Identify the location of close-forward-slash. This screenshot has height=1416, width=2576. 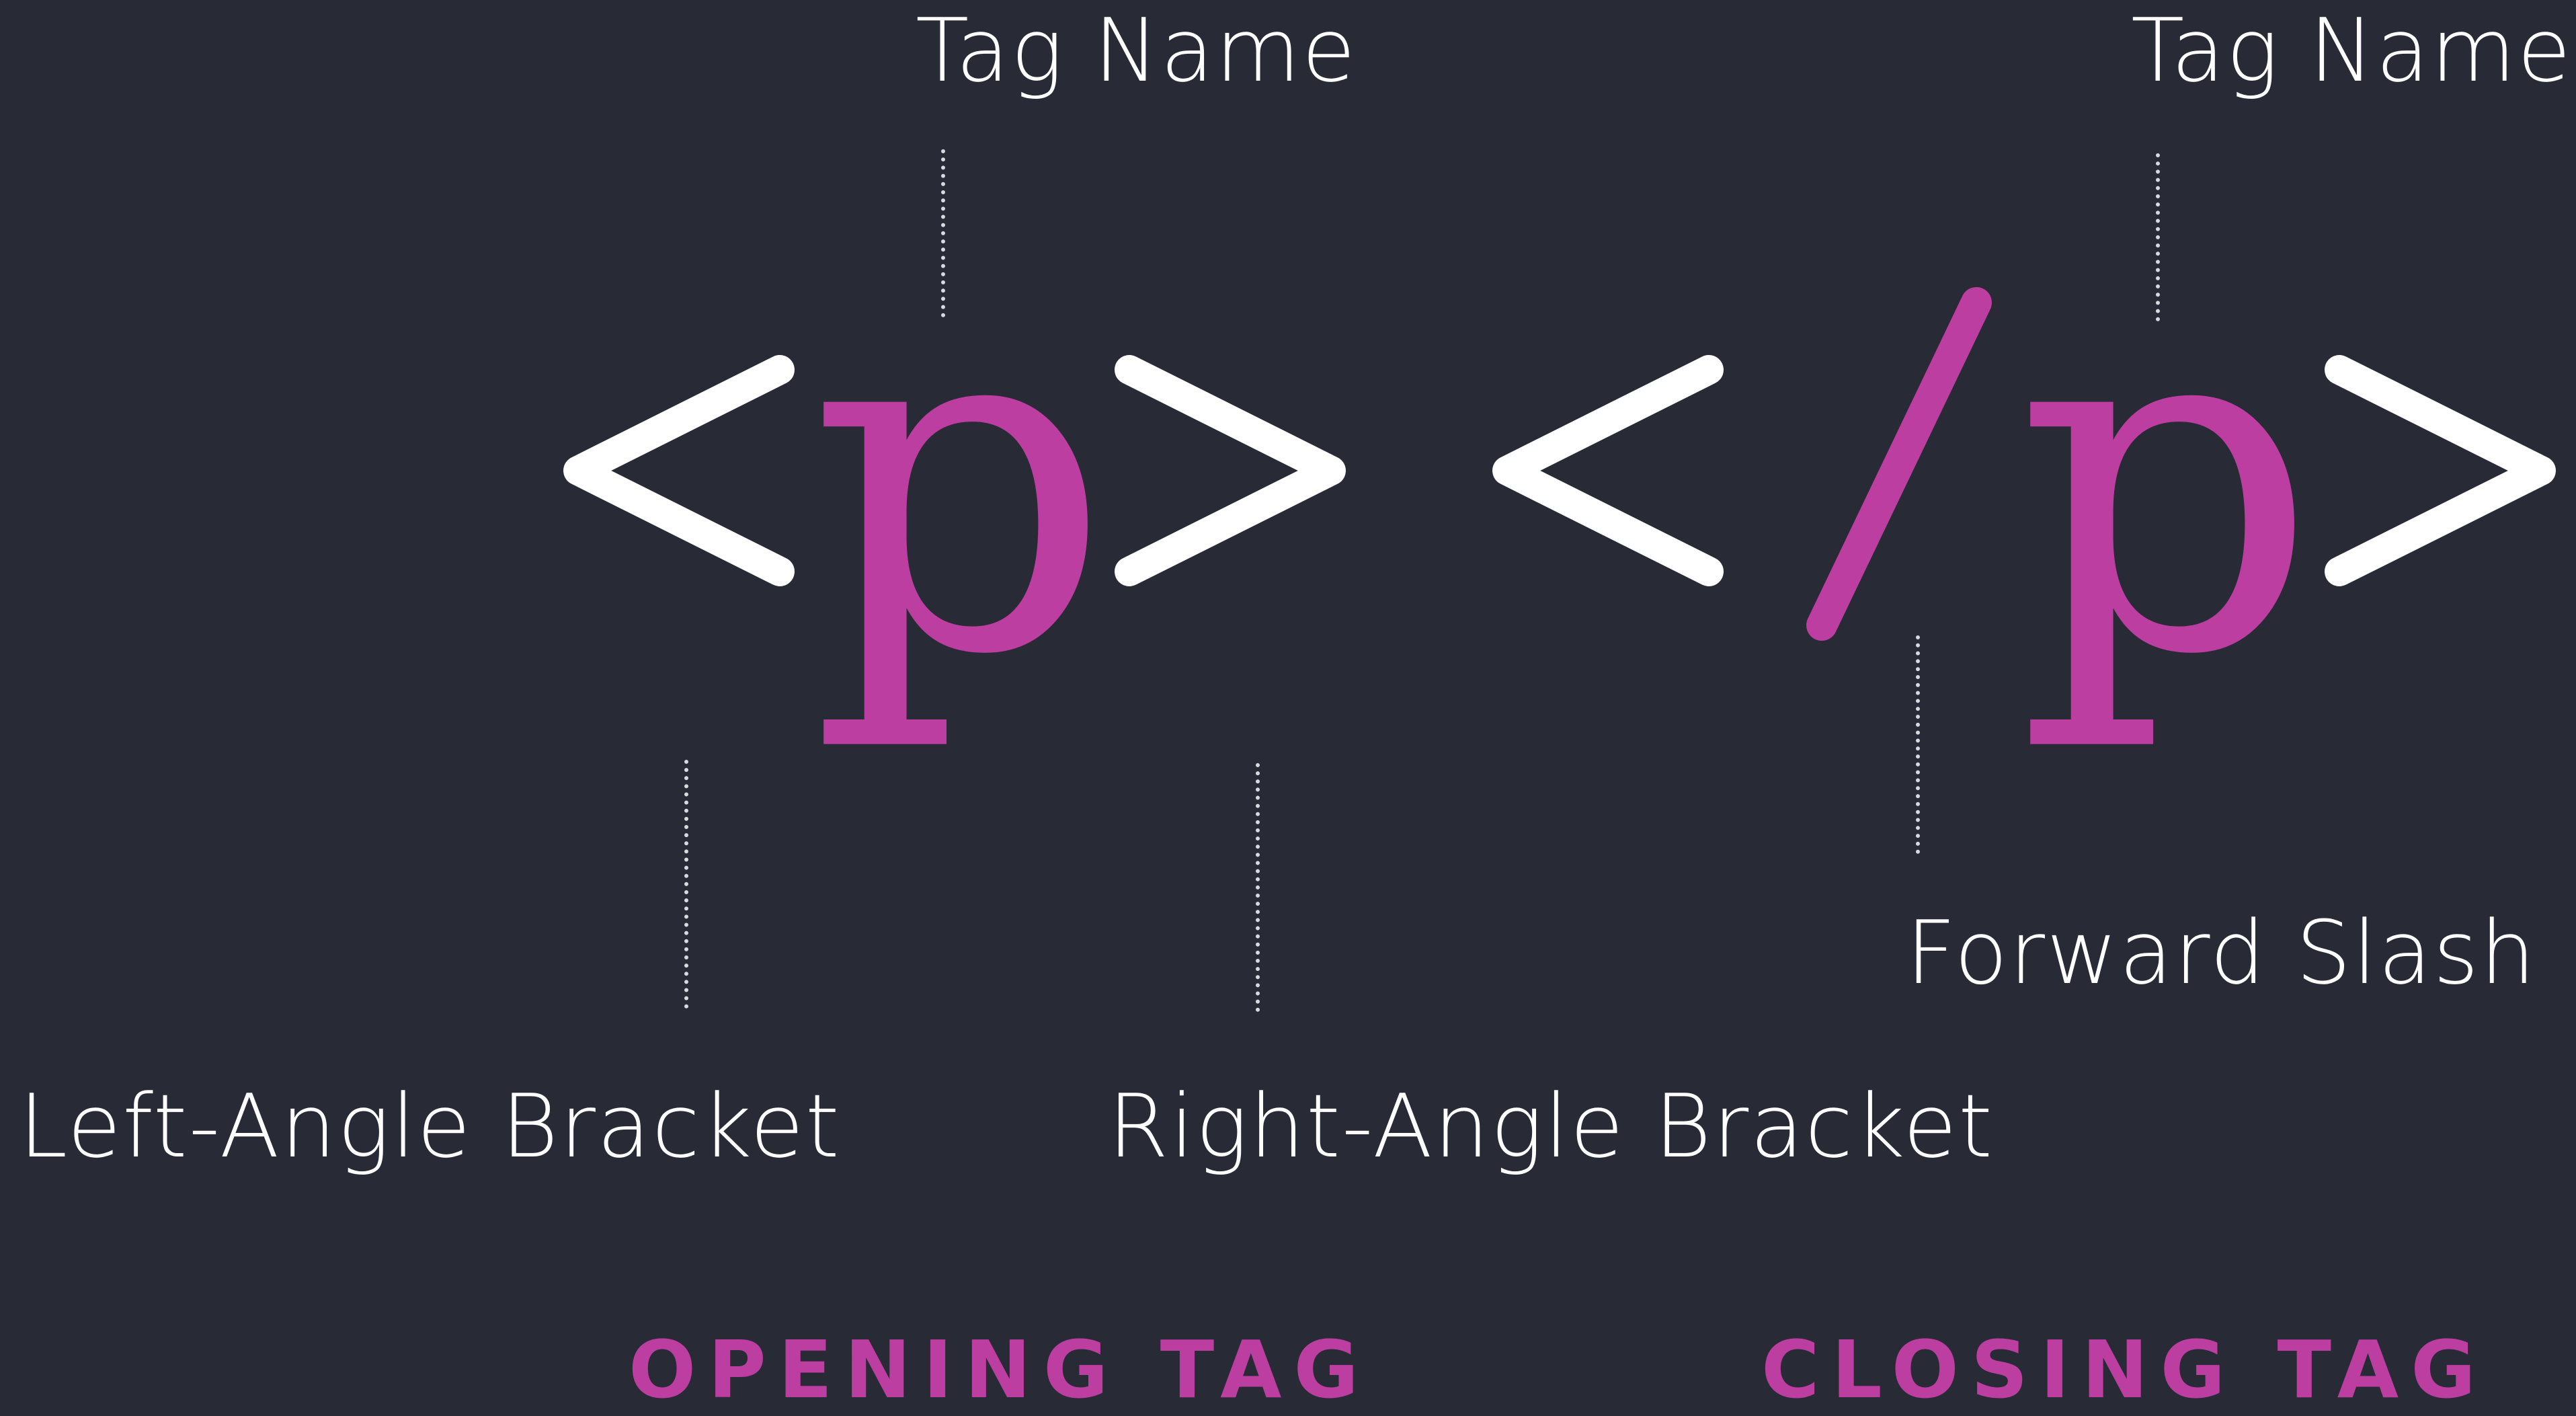
(1899, 464).